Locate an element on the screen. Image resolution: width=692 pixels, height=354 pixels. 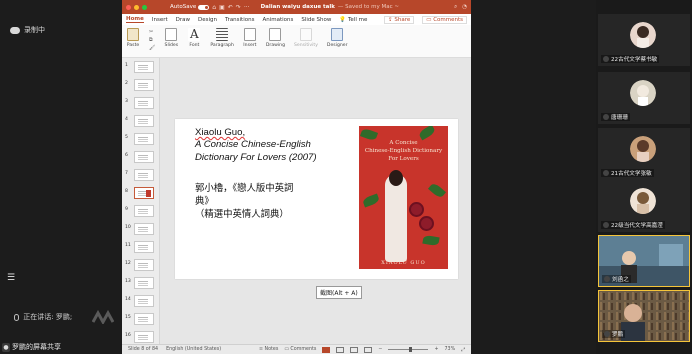
share-button: ⇪ Share is located at coordinates (399, 19).